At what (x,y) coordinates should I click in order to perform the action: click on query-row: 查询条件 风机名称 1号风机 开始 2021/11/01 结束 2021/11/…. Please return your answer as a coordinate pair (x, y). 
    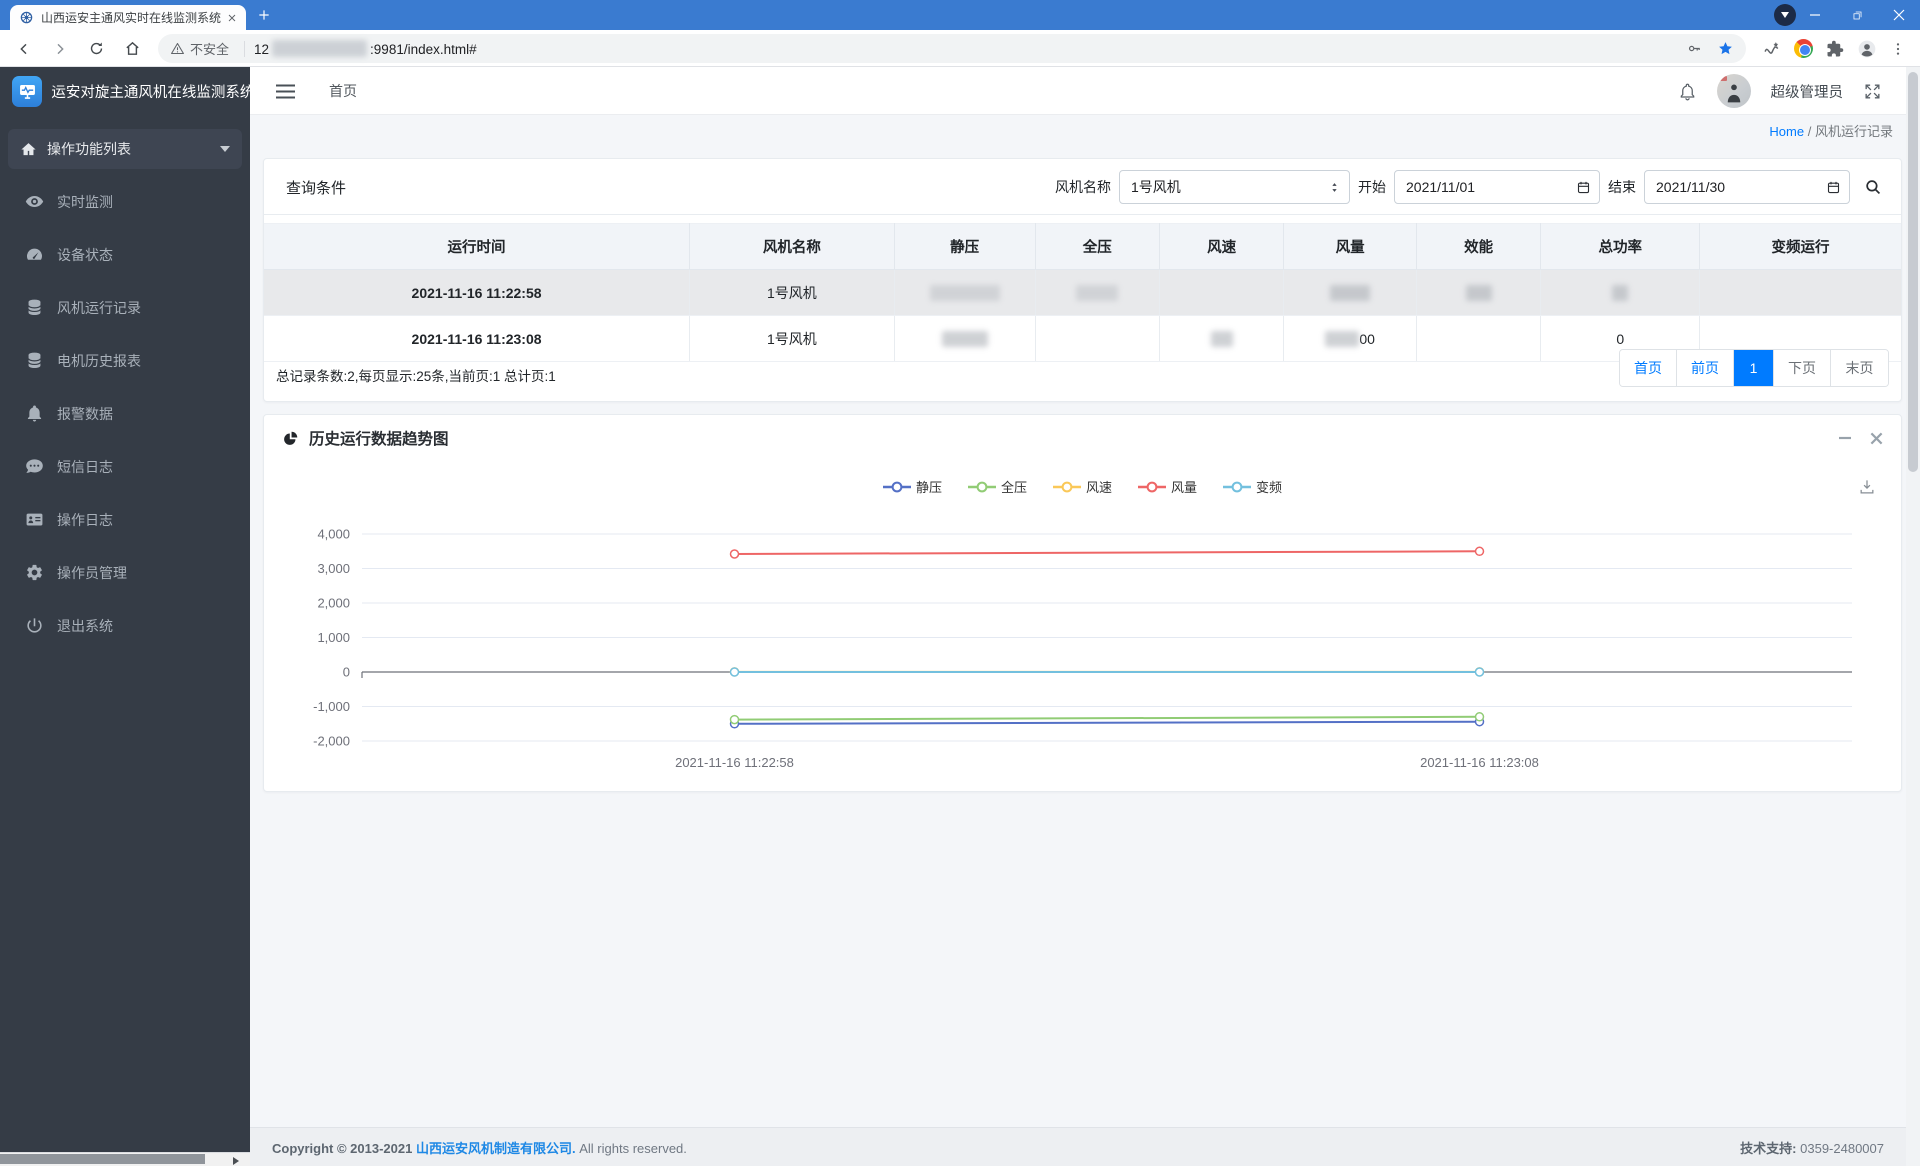
    Looking at the image, I should click on (1082, 187).